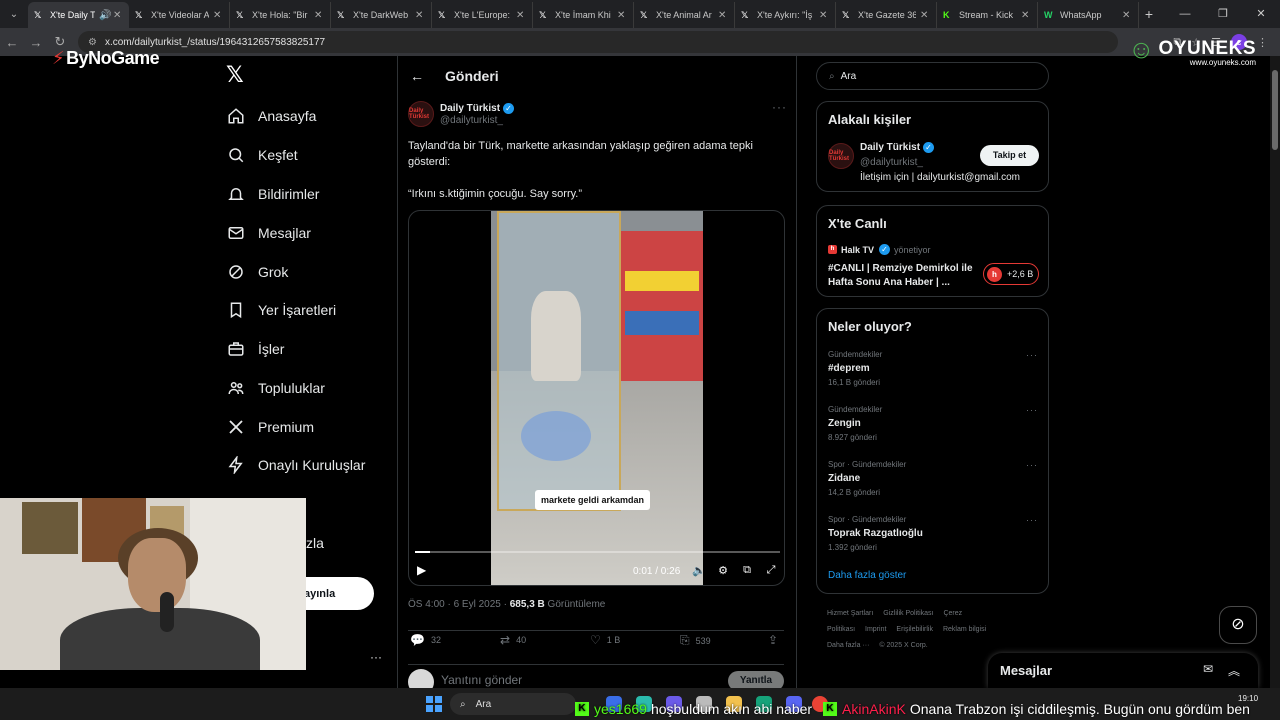 The width and height of the screenshot is (1280, 720). I want to click on footer-more: Daha fazla ···, so click(848, 645).